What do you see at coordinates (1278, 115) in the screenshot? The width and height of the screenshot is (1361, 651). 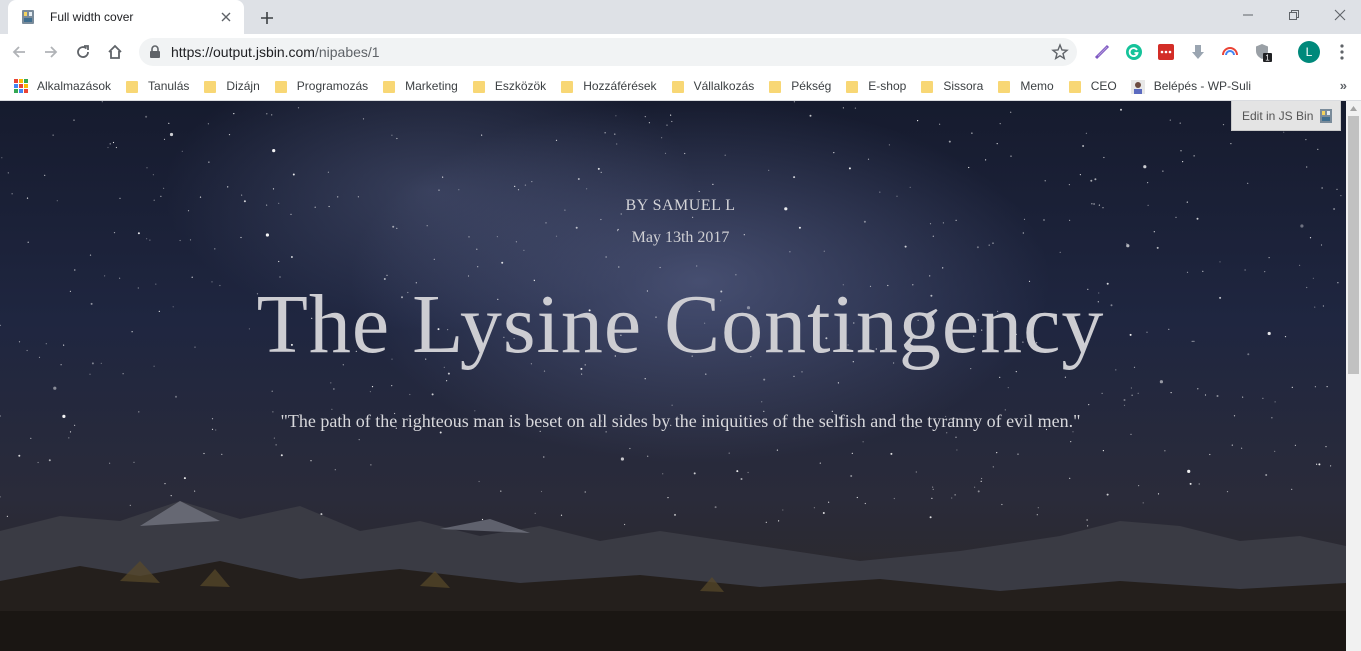 I see `edit-in-jsbin-label: Edit in JS Bin` at bounding box center [1278, 115].